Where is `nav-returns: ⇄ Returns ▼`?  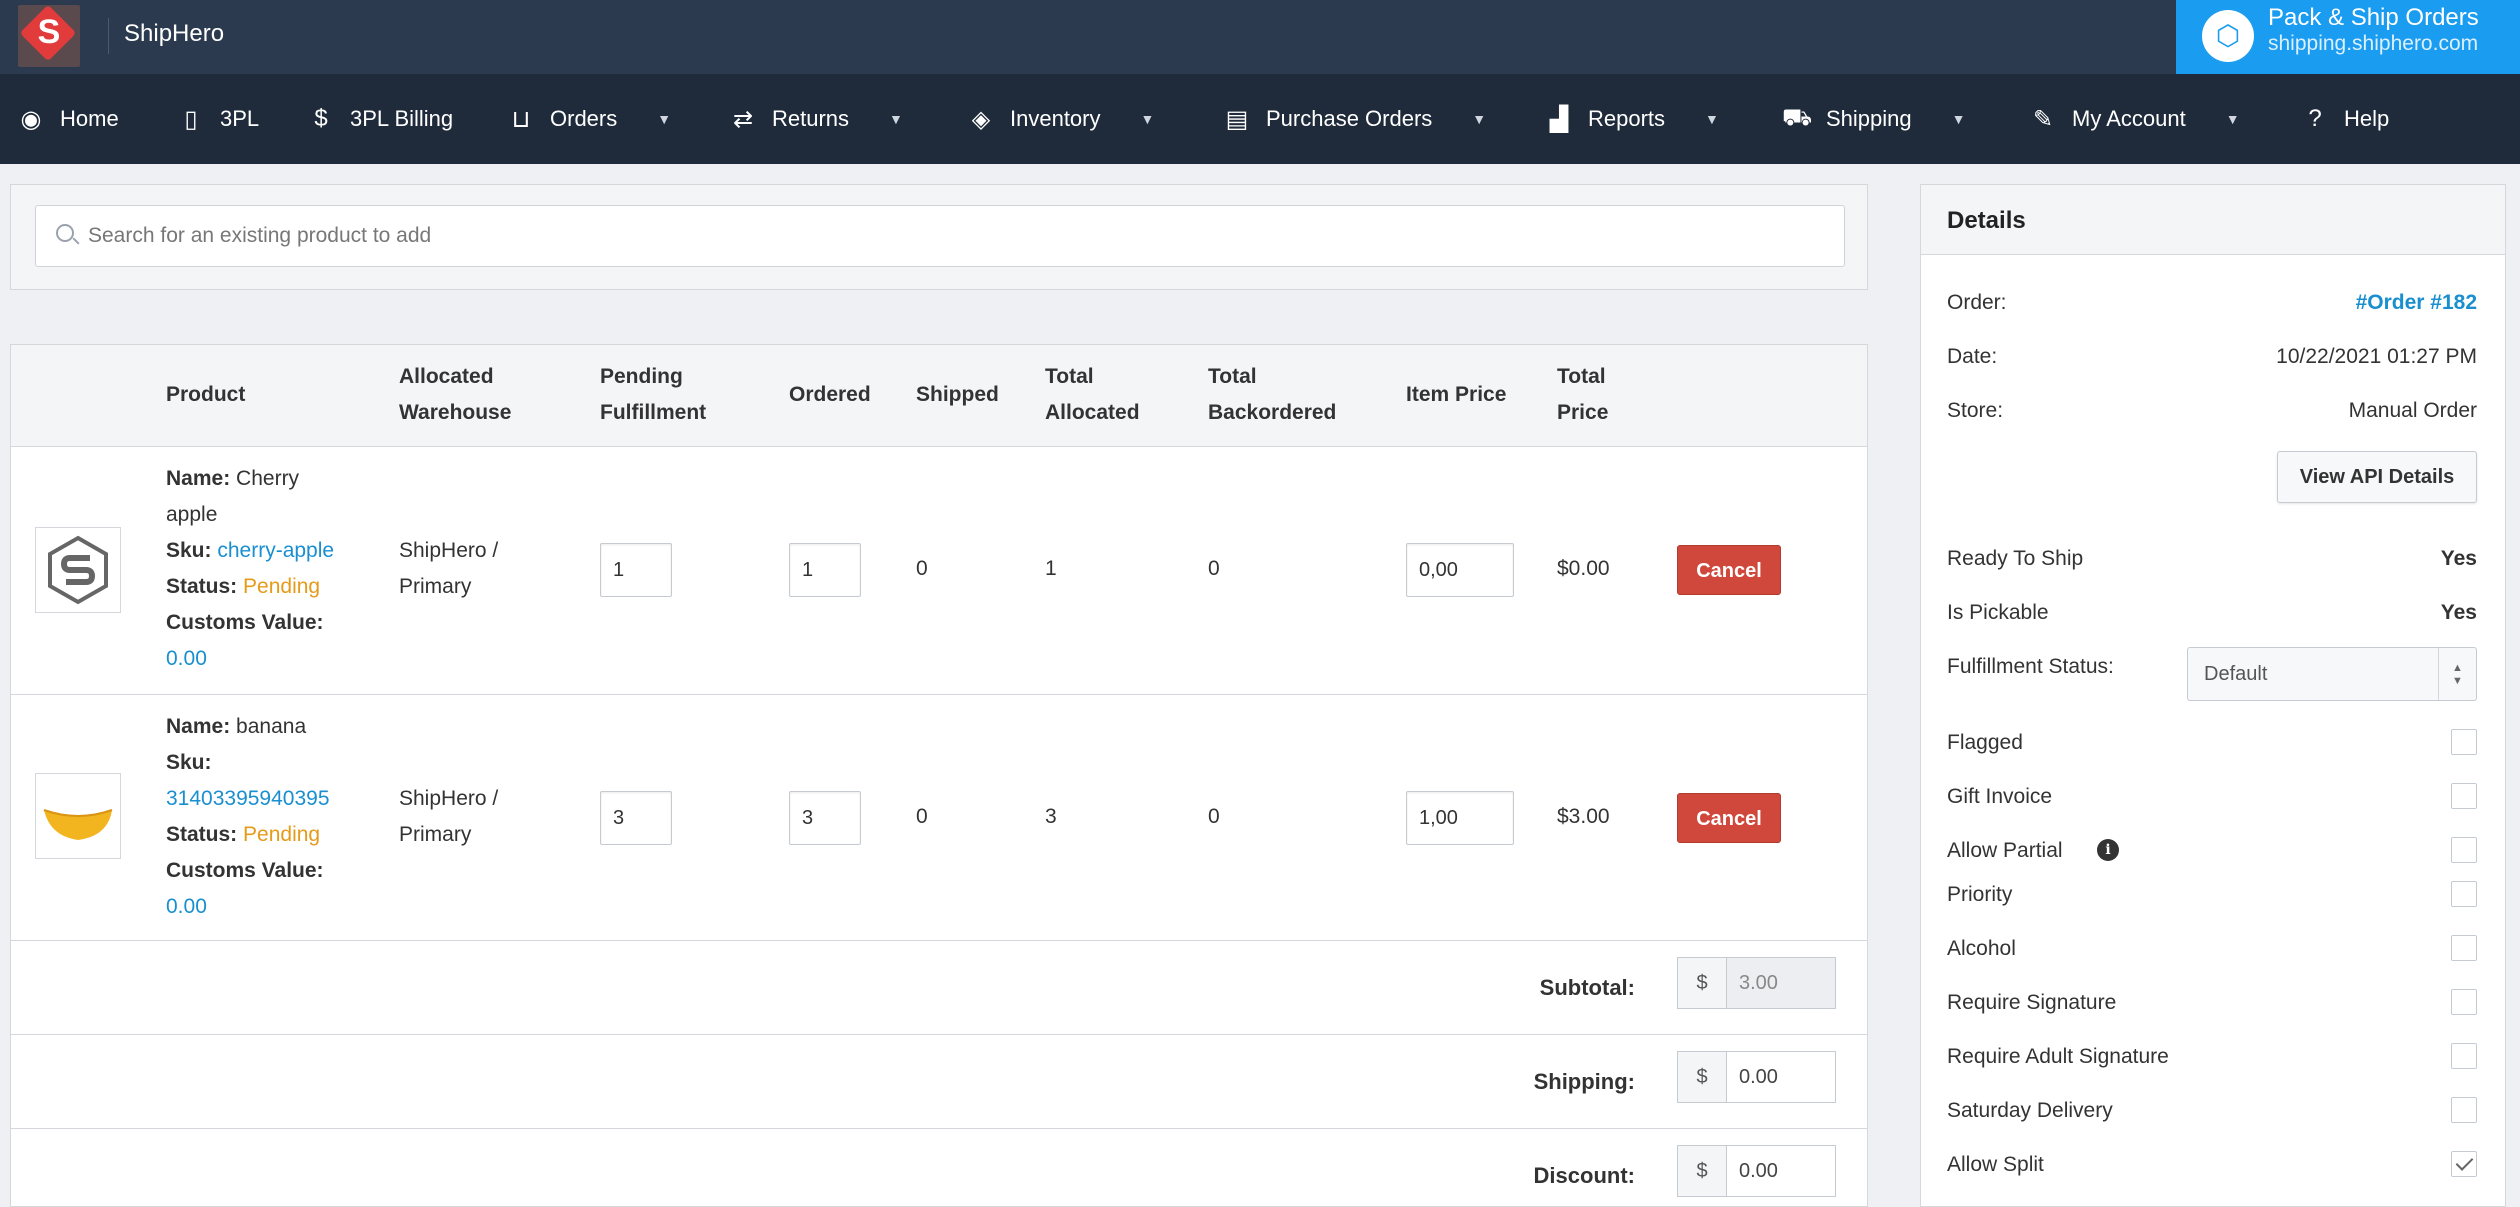 nav-returns: ⇄ Returns ▼ is located at coordinates (815, 119).